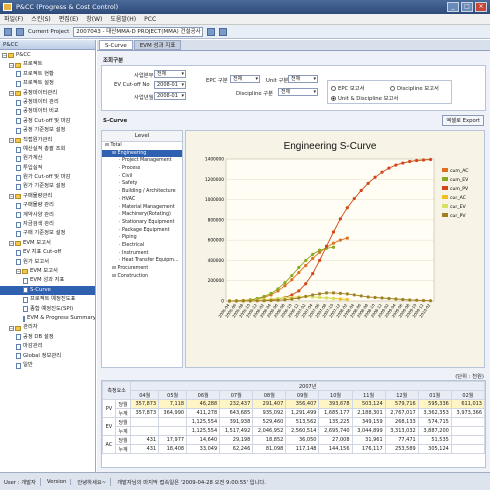 This screenshot has width=490, height=490. What do you see at coordinates (467, 7) in the screenshot?
I see `maximize-button: □` at bounding box center [467, 7].